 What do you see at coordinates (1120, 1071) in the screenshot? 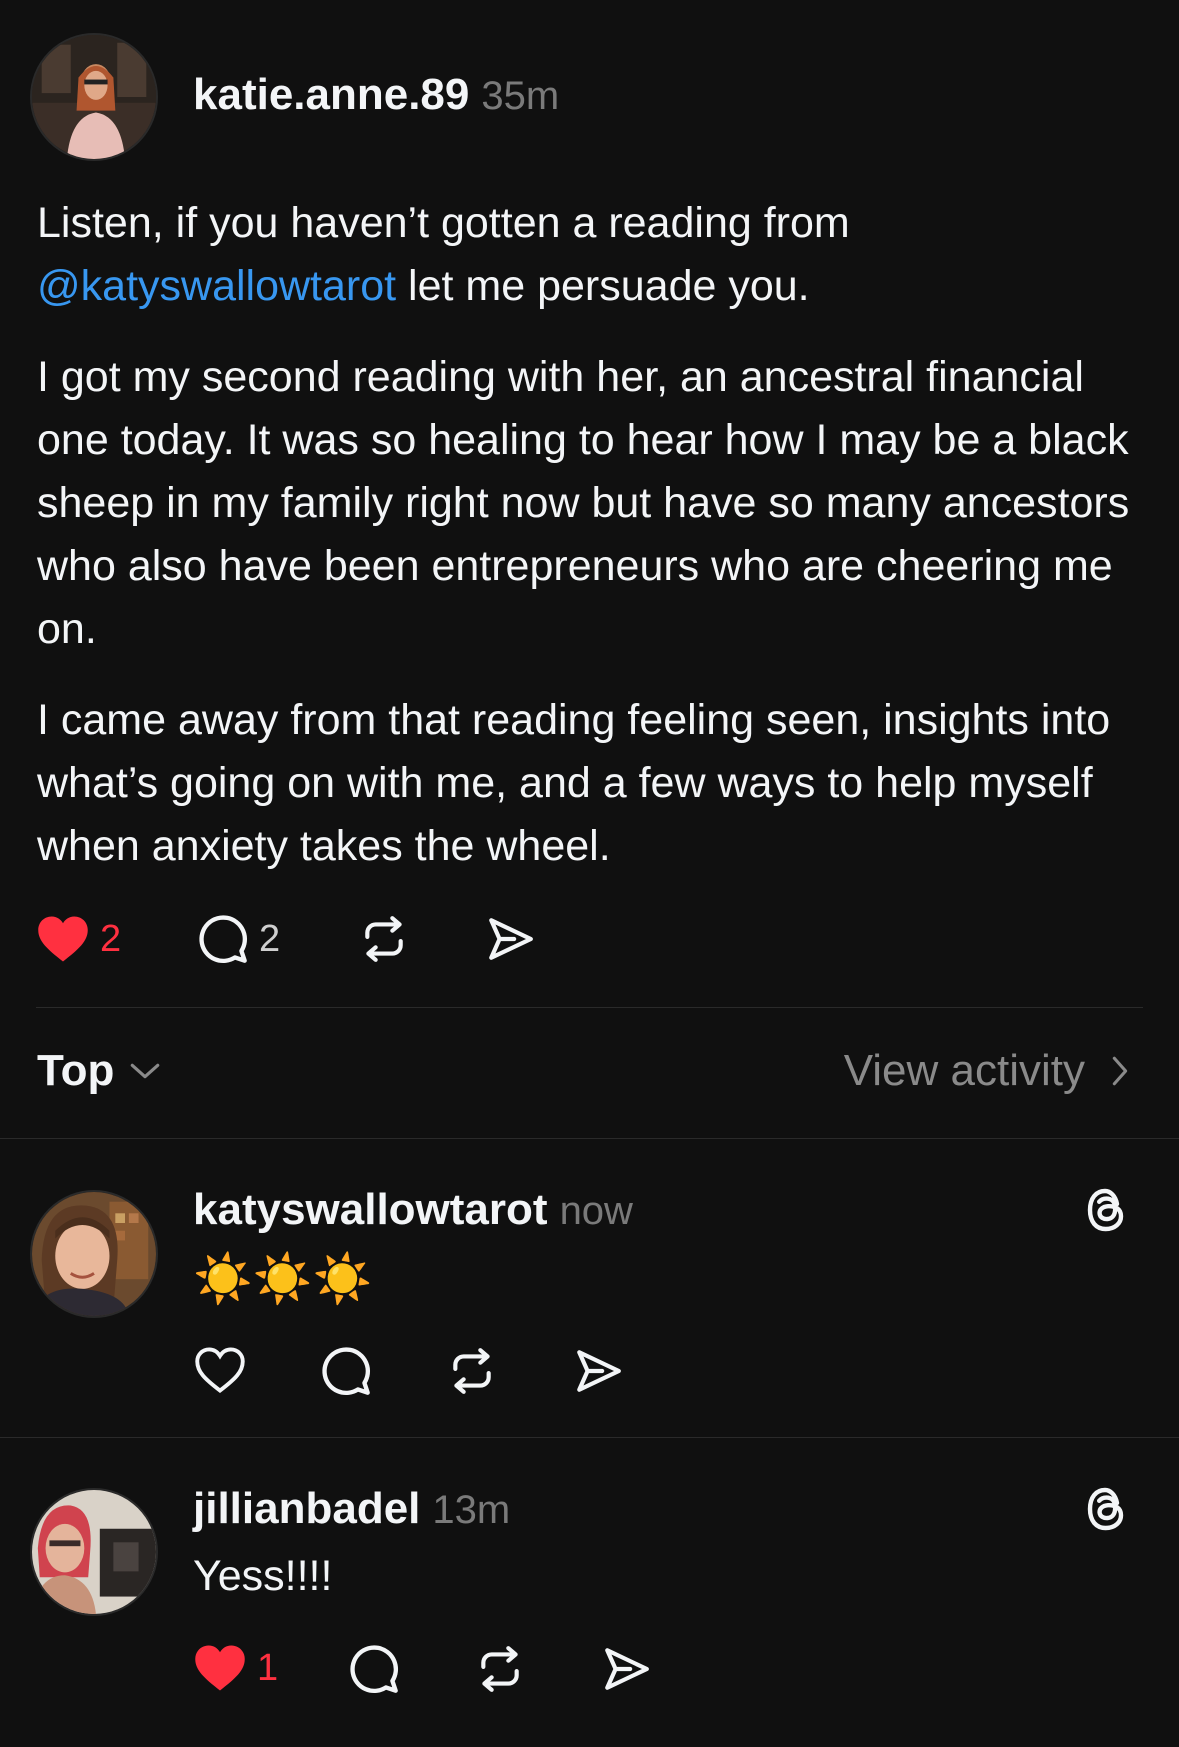
I see `chevron-right-icon` at bounding box center [1120, 1071].